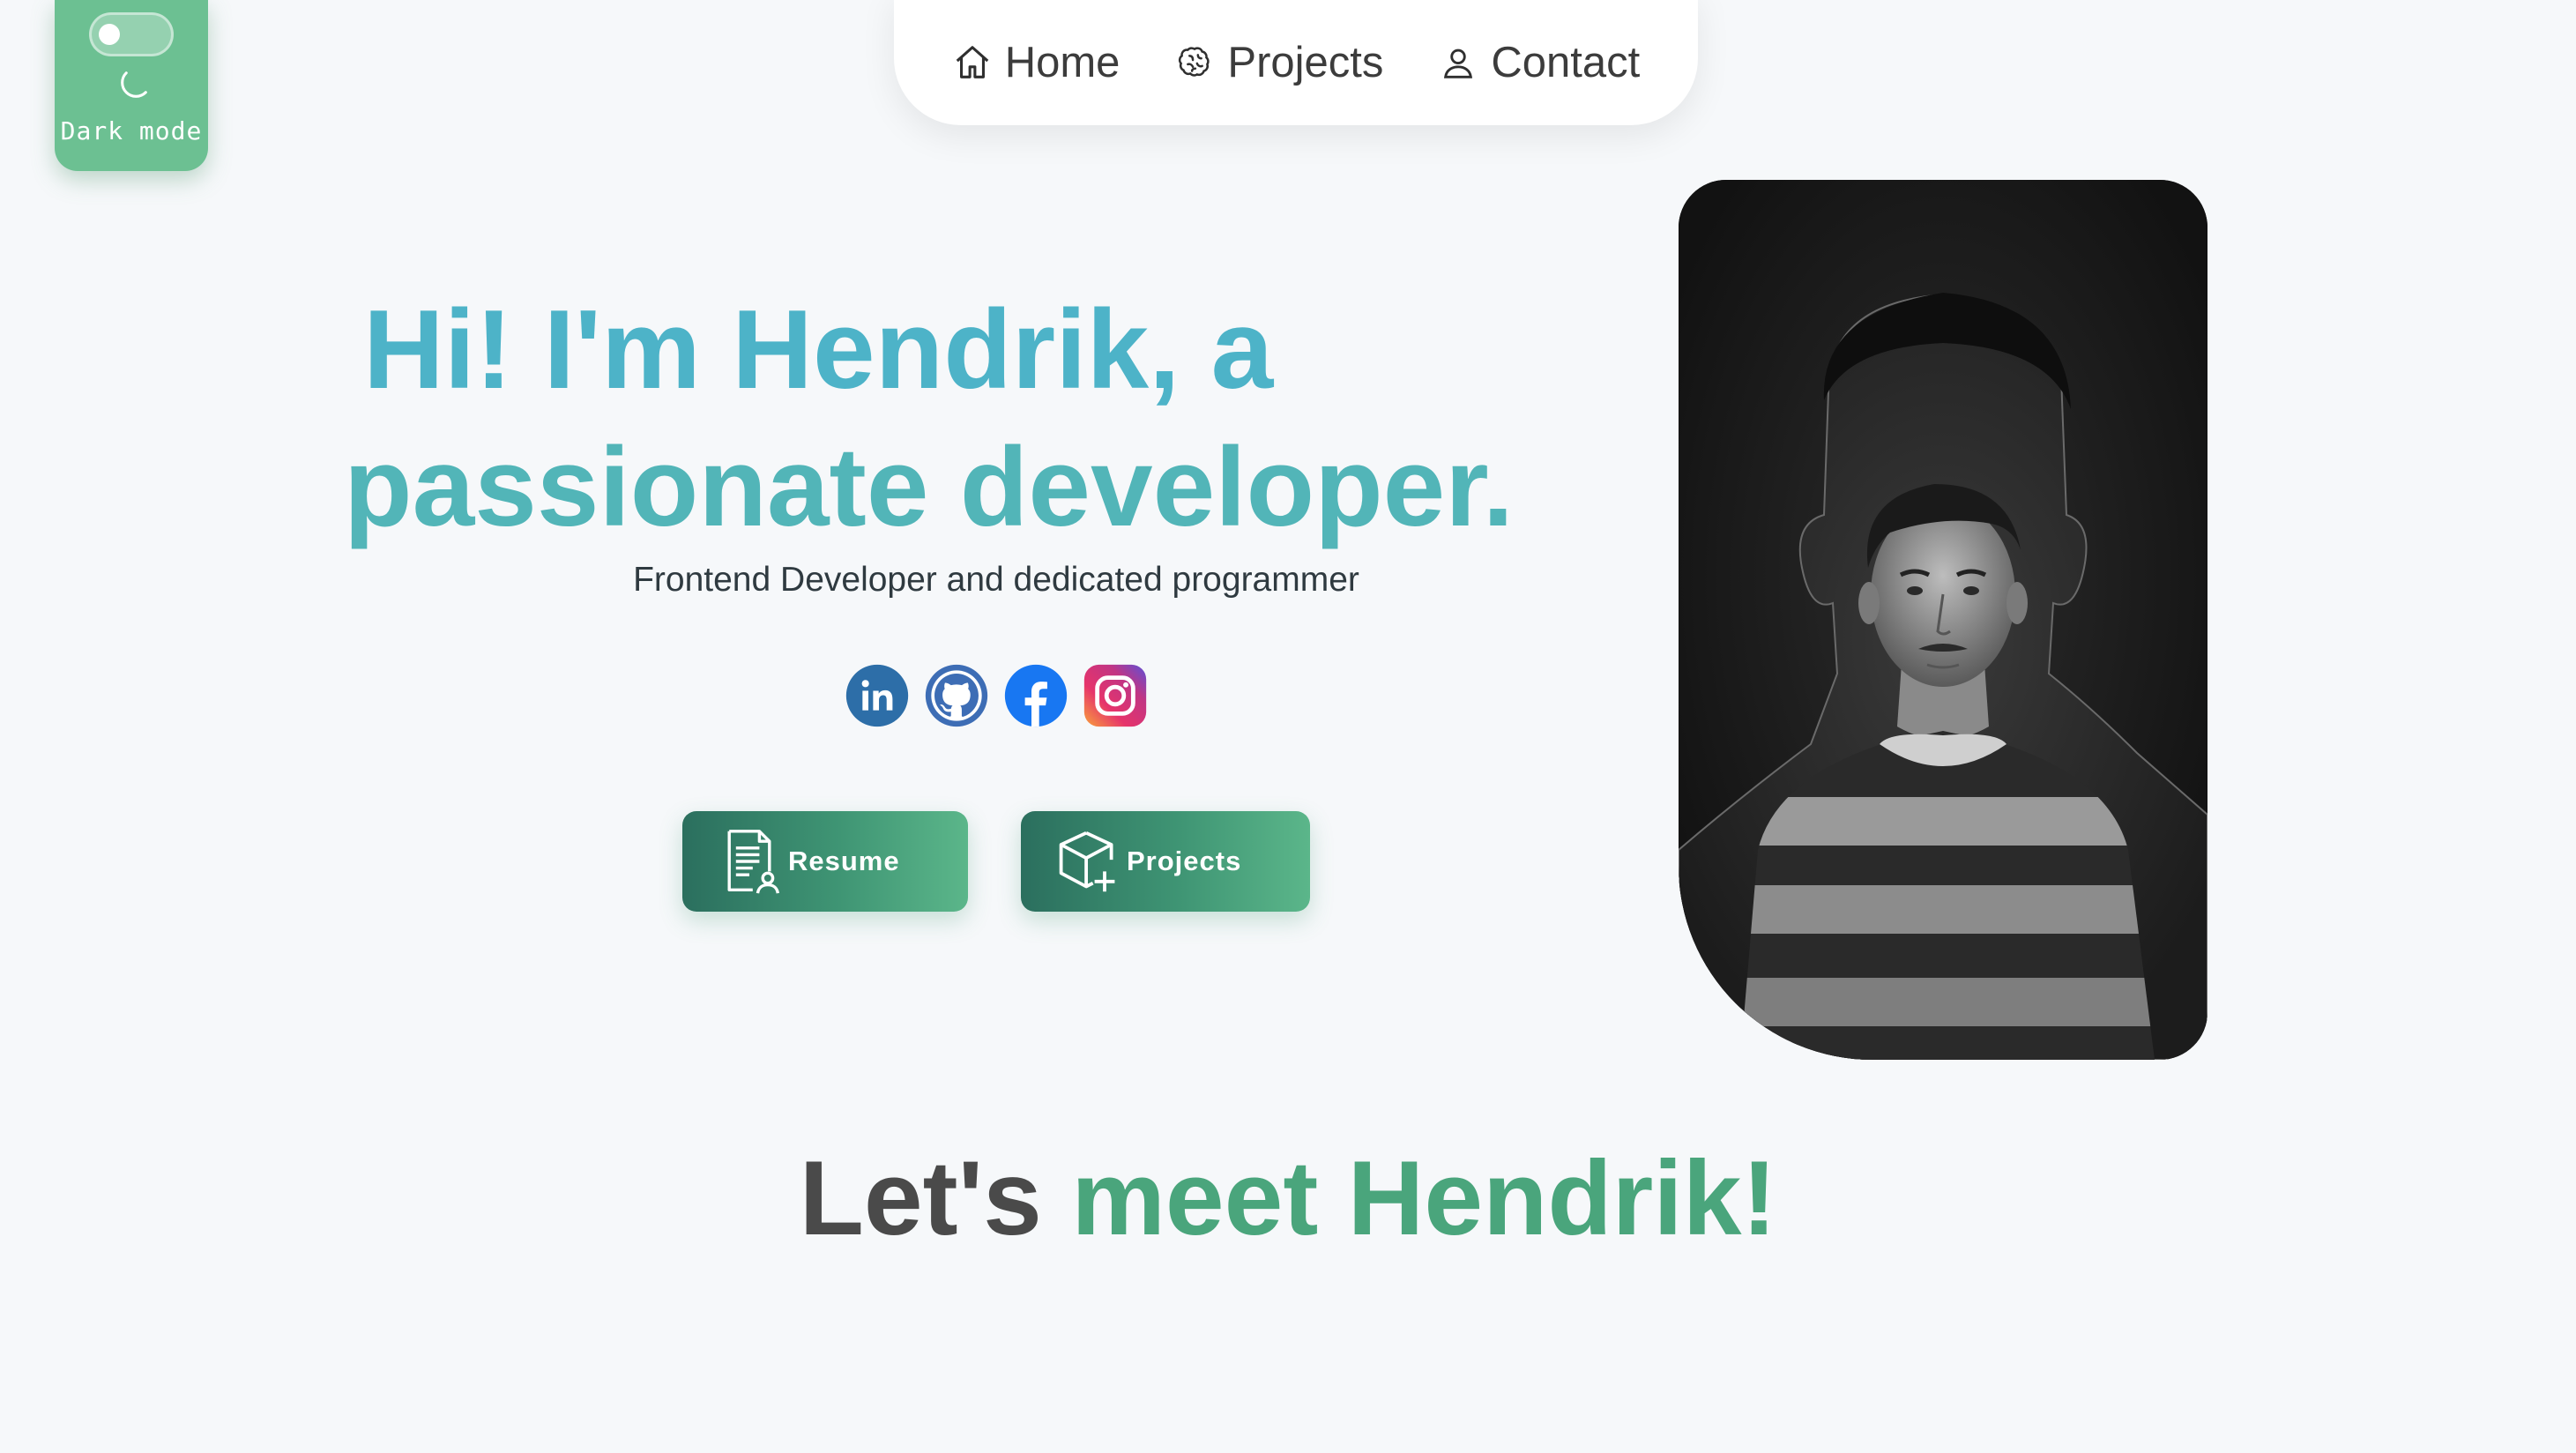 This screenshot has height=1453, width=2576. I want to click on social-links, so click(997, 696).